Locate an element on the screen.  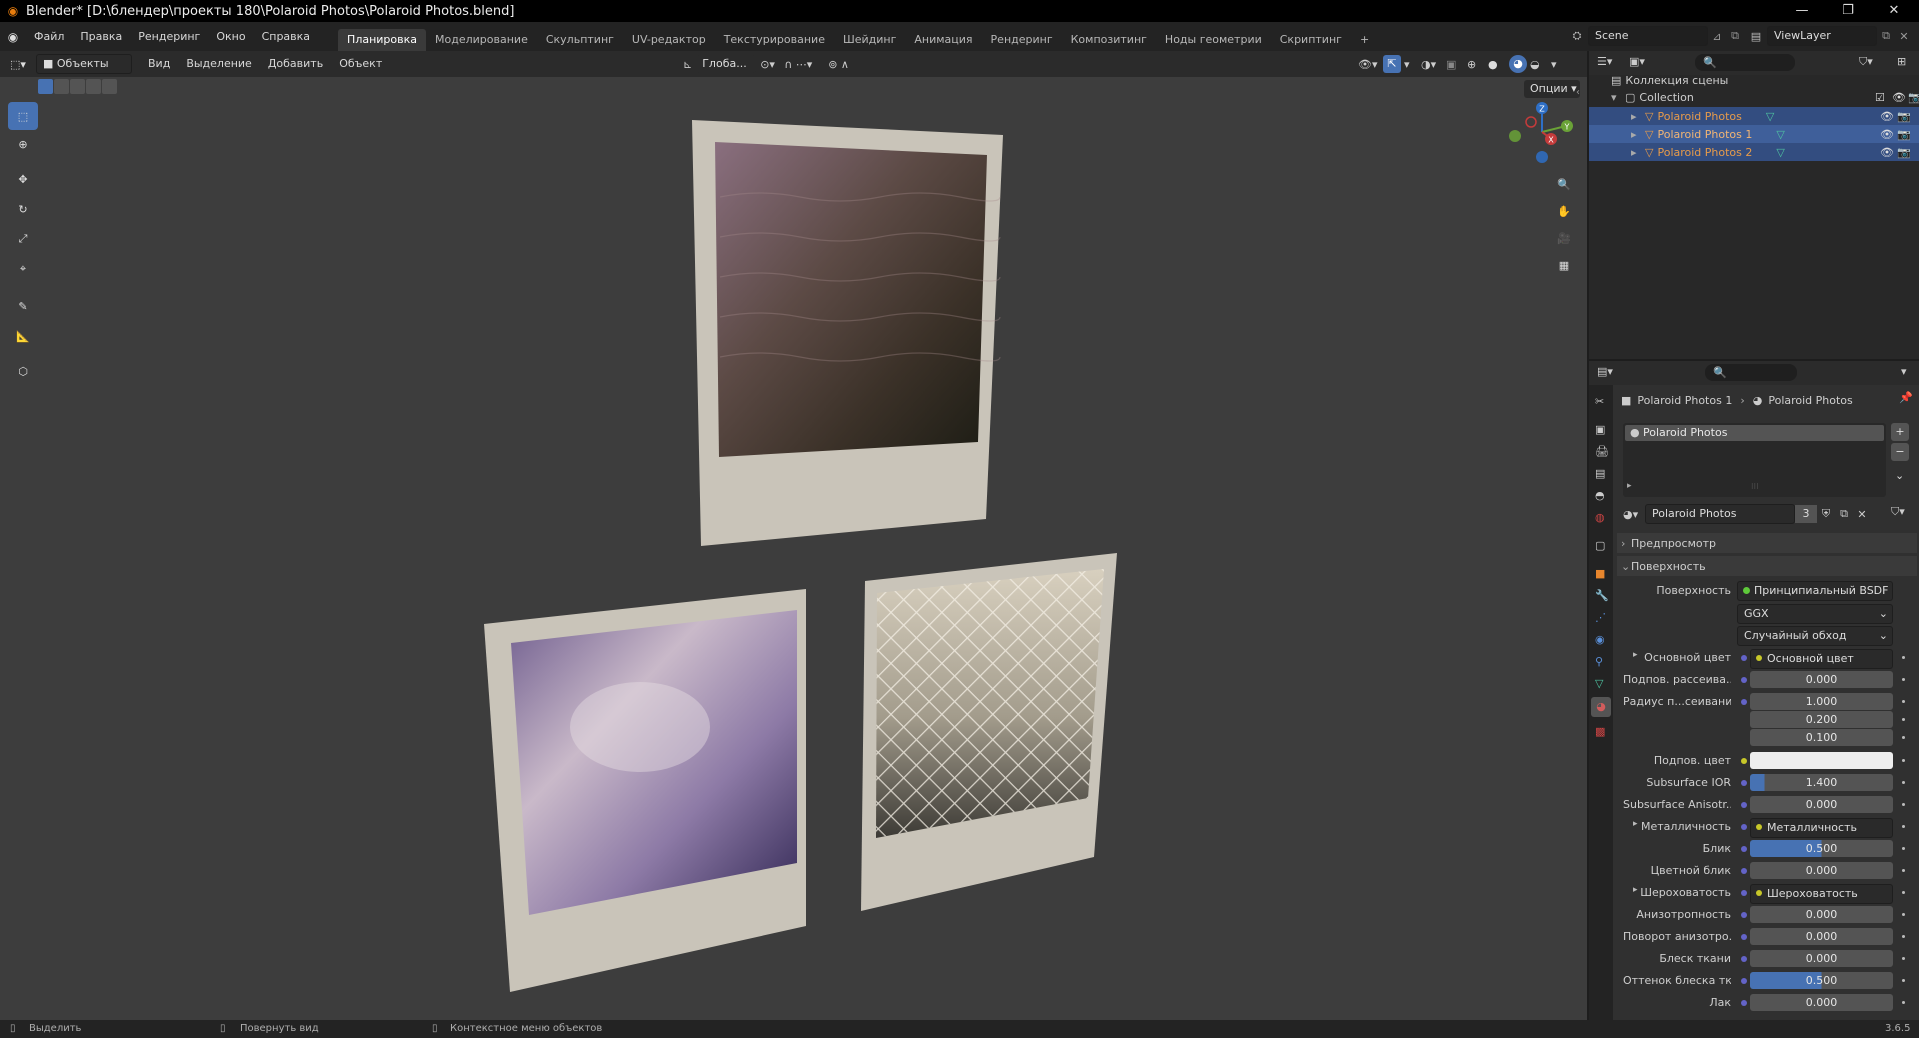
surface-panel-header: ⌄ Поверхность is located at coordinates (1767, 566).